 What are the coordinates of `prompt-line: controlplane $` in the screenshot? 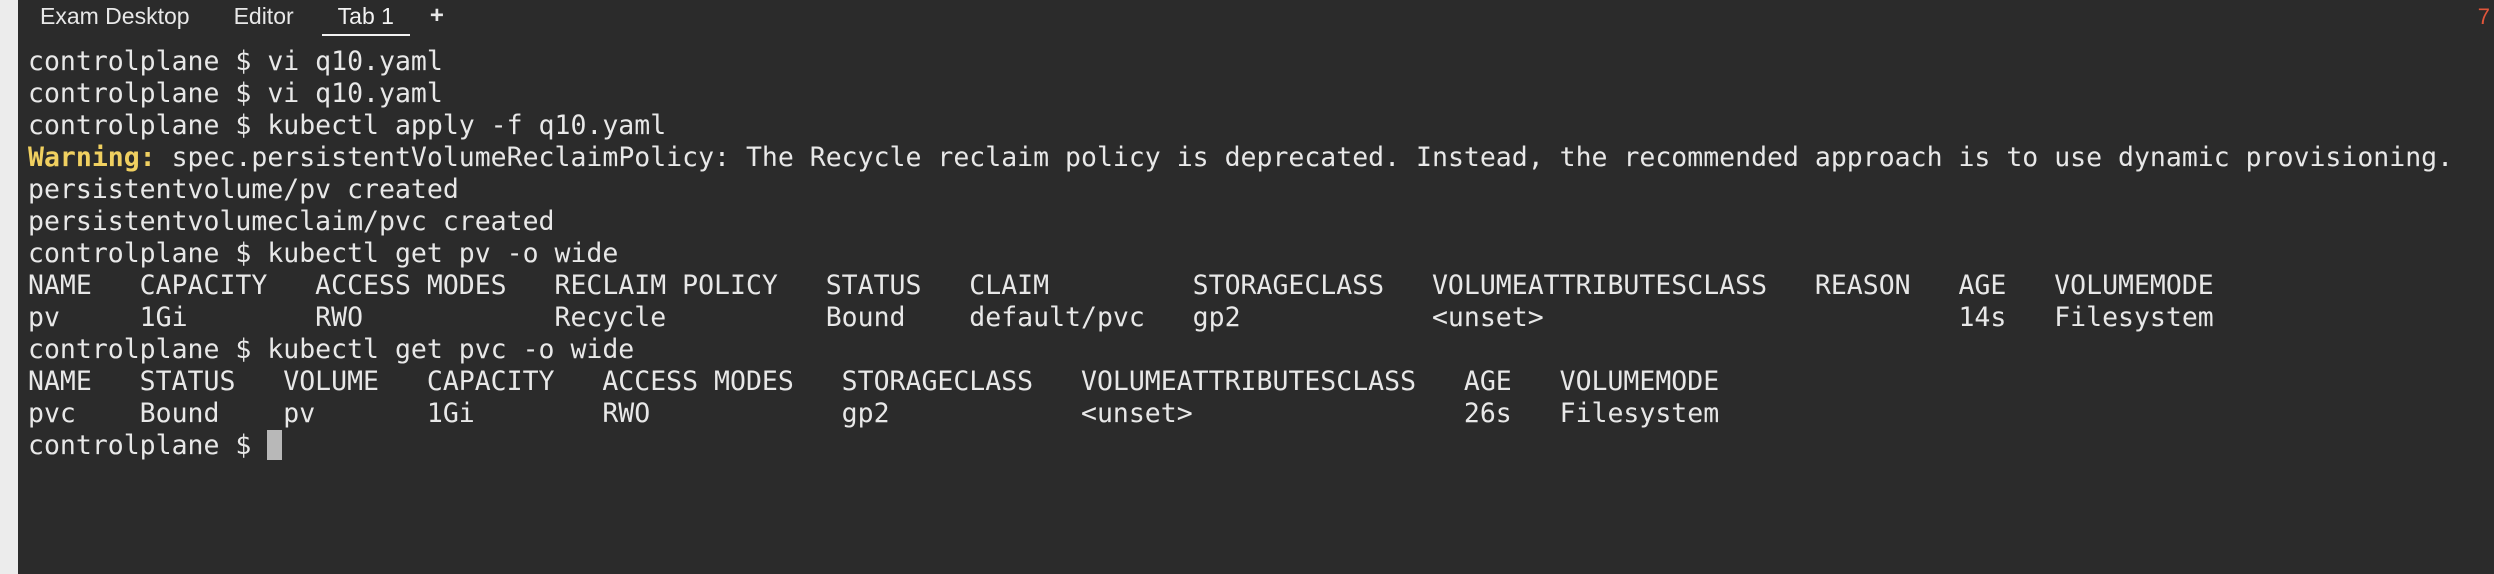 It's located at (1261, 446).